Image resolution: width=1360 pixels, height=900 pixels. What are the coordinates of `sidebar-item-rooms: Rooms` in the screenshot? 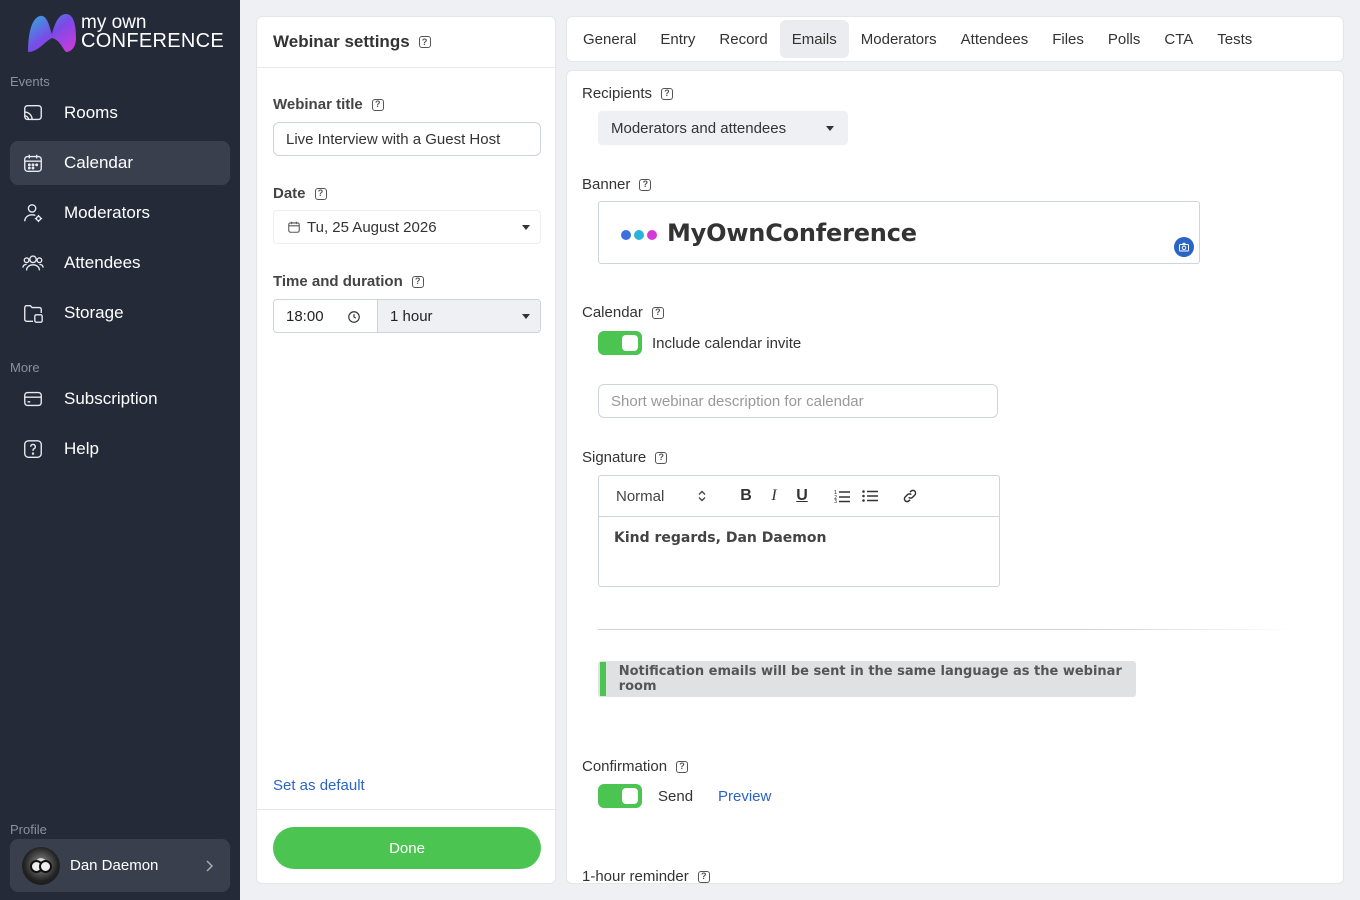 It's located at (120, 113).